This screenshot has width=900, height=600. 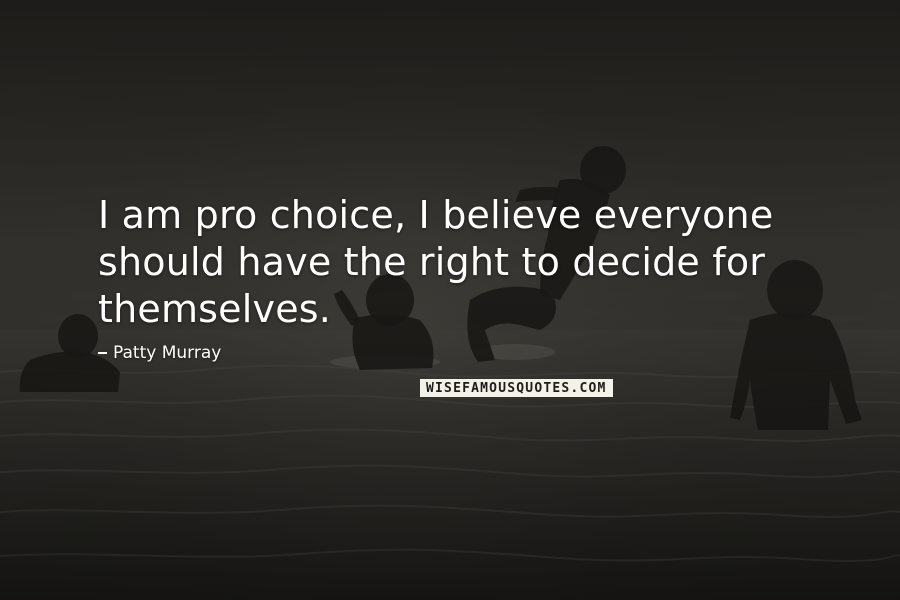 I want to click on author-name: Patty Murray, so click(x=167, y=353).